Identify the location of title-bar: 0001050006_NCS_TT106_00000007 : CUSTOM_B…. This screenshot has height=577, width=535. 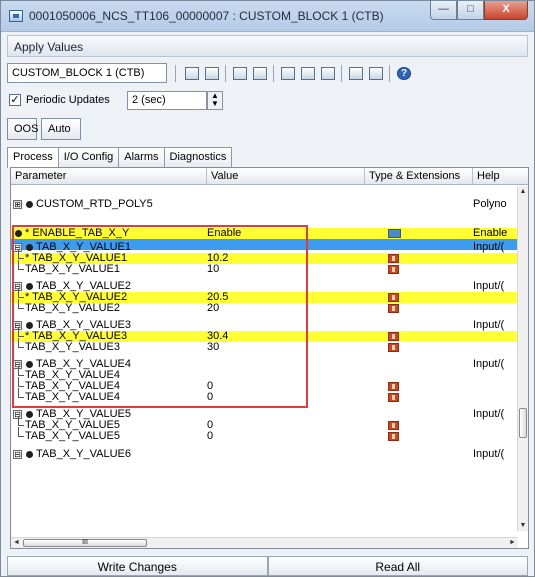
(267, 16).